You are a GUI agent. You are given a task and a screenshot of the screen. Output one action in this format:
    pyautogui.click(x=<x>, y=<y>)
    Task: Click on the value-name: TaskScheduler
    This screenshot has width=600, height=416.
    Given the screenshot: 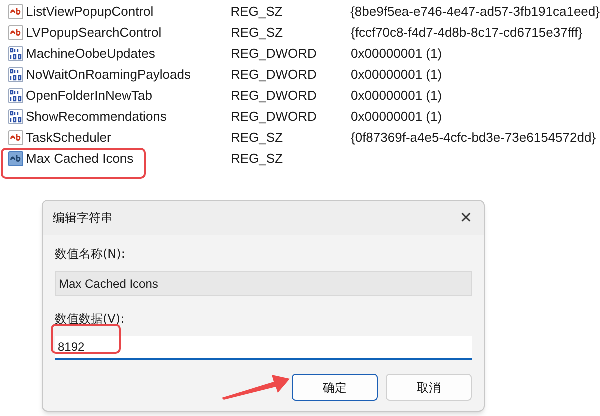 What is the action you would take?
    pyautogui.click(x=69, y=138)
    